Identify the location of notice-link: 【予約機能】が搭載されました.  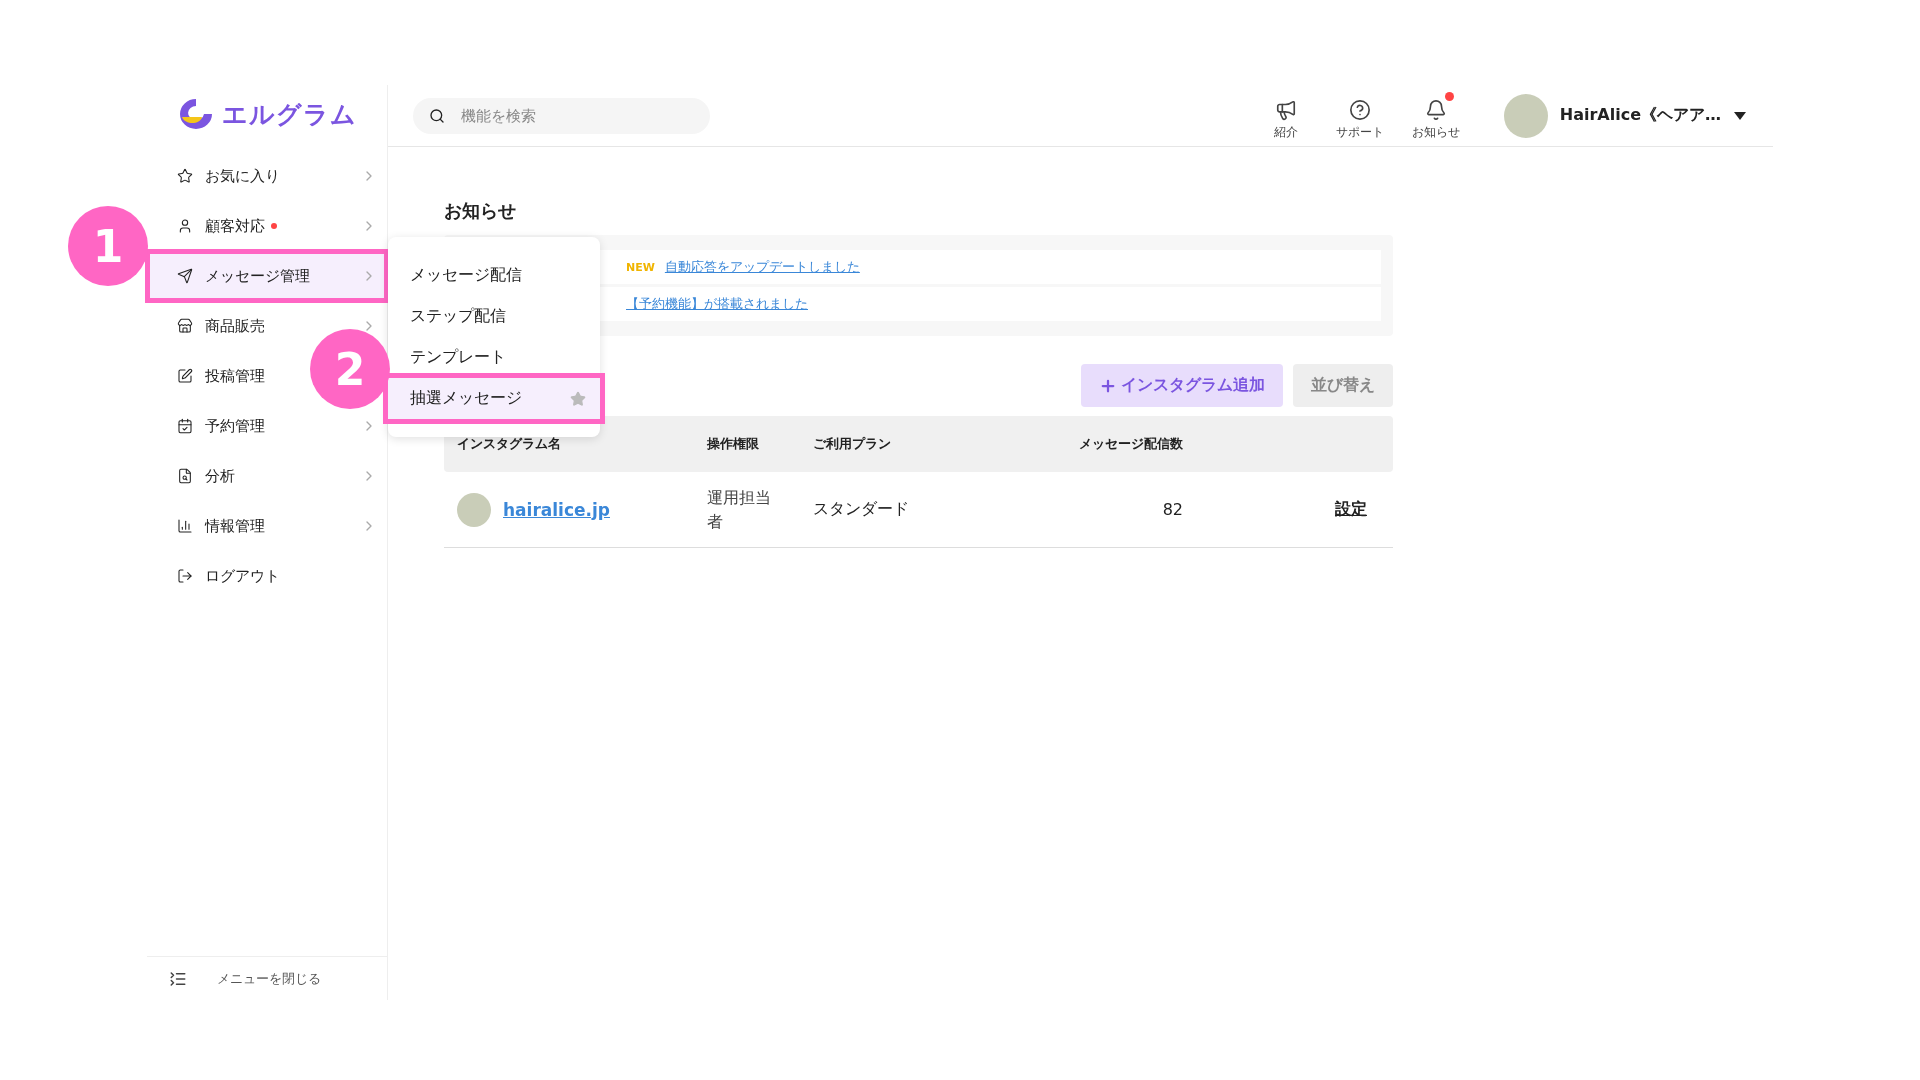
(717, 304).